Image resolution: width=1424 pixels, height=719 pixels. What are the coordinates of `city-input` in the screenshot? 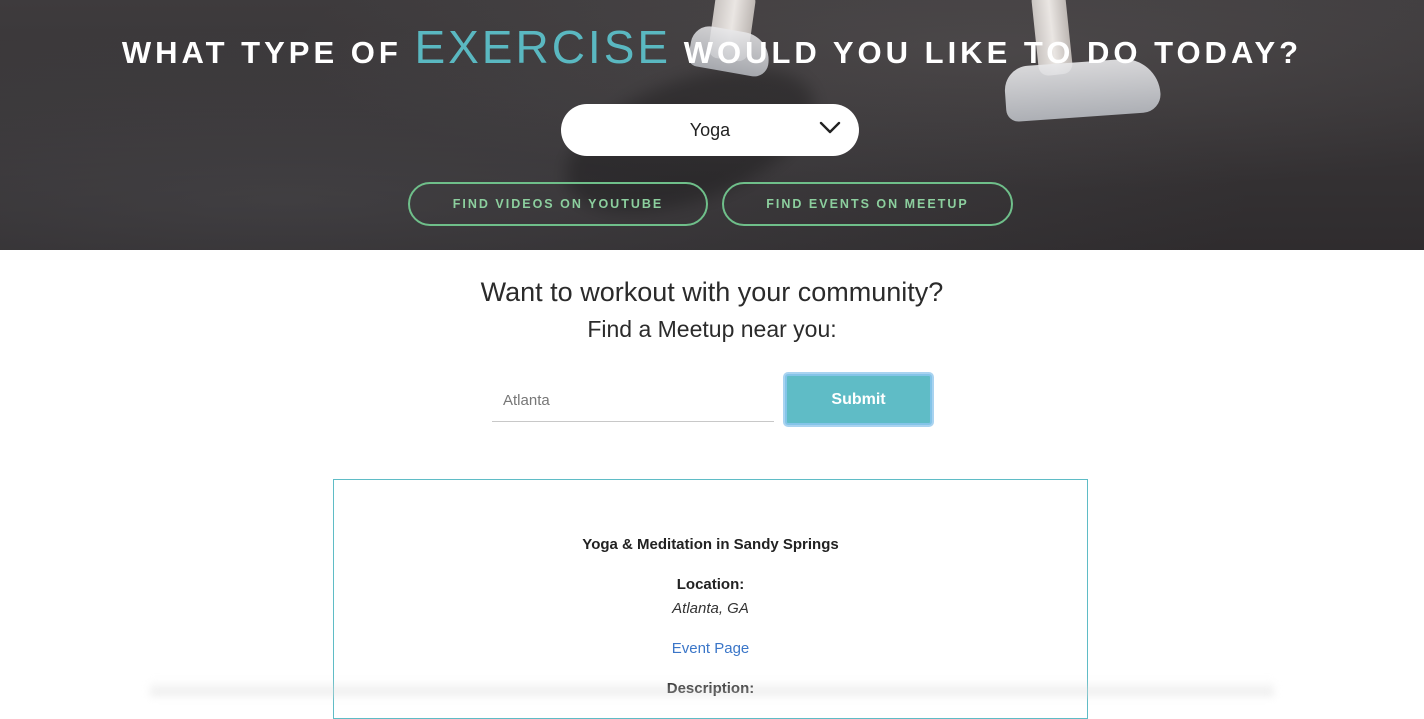 It's located at (633, 401).